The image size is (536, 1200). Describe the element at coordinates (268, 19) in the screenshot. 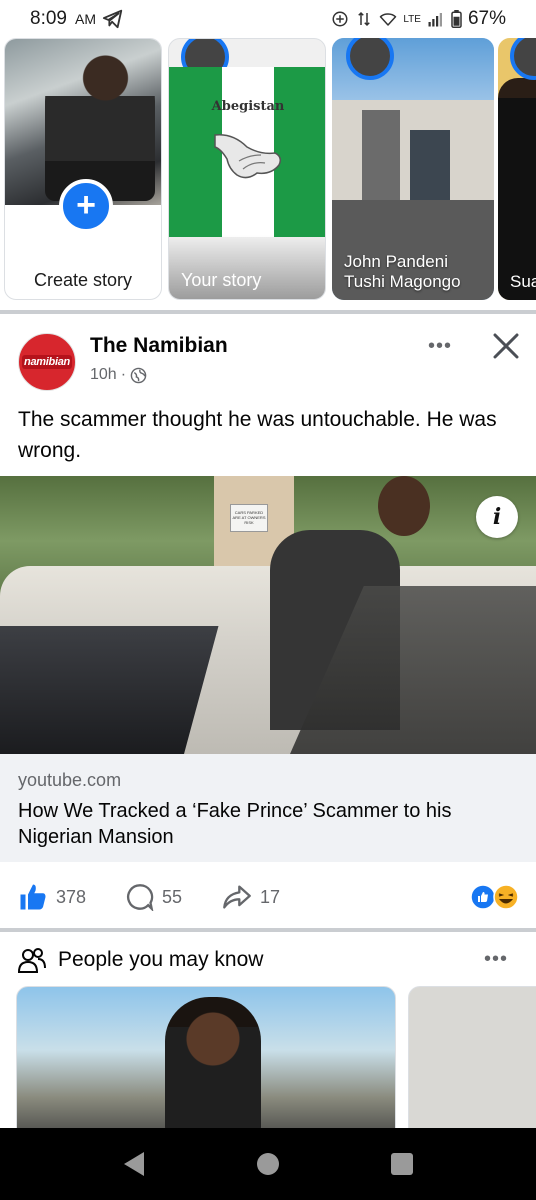

I see `status-bar: 8:09 AM LTE 67%` at that location.